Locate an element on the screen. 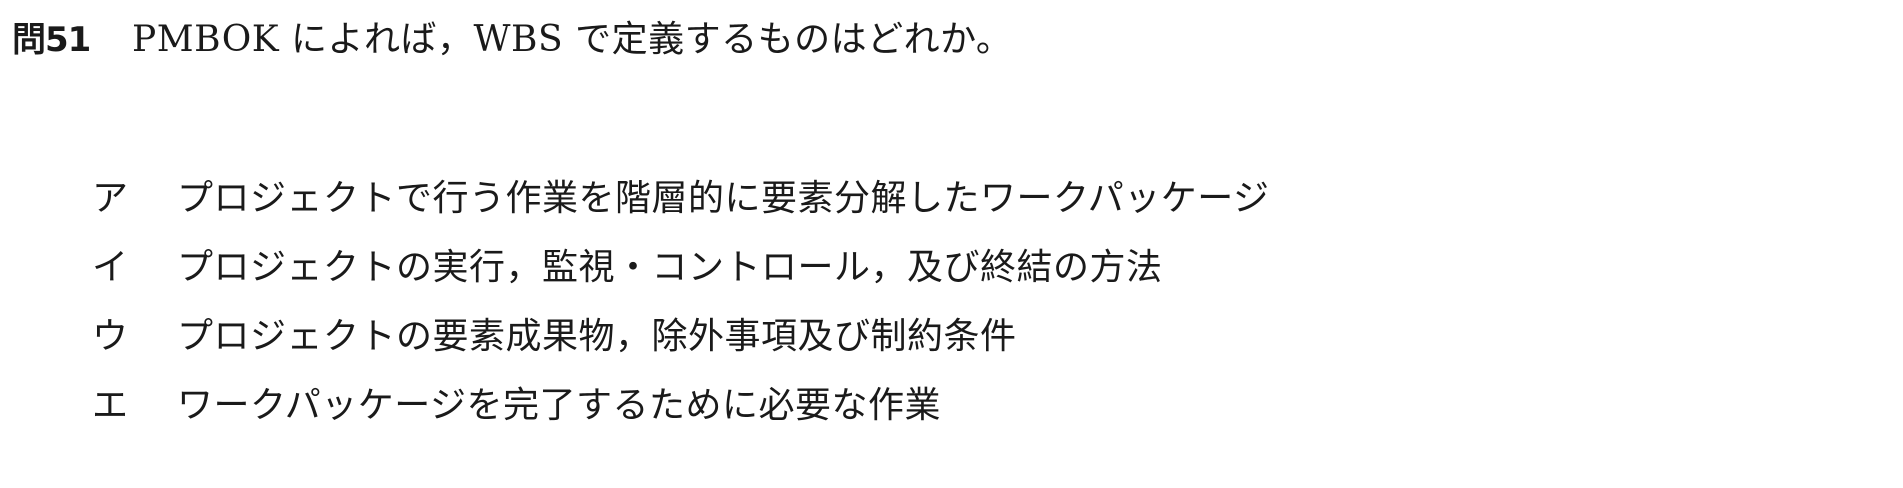 The image size is (1903, 488). option-u: ウ プロジェクトの要素成果物，除外事項及び制約条件 is located at coordinates (942, 332).